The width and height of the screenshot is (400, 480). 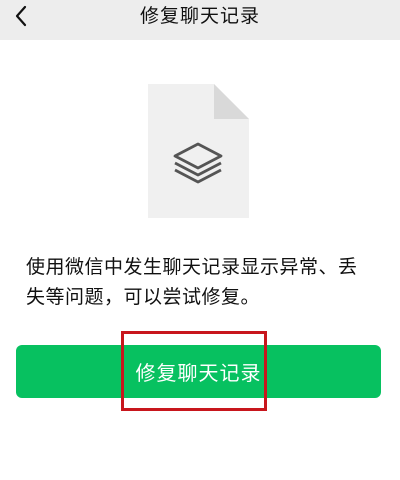 I want to click on repair-chat-history-button: 修复聊天记录, so click(x=198, y=371).